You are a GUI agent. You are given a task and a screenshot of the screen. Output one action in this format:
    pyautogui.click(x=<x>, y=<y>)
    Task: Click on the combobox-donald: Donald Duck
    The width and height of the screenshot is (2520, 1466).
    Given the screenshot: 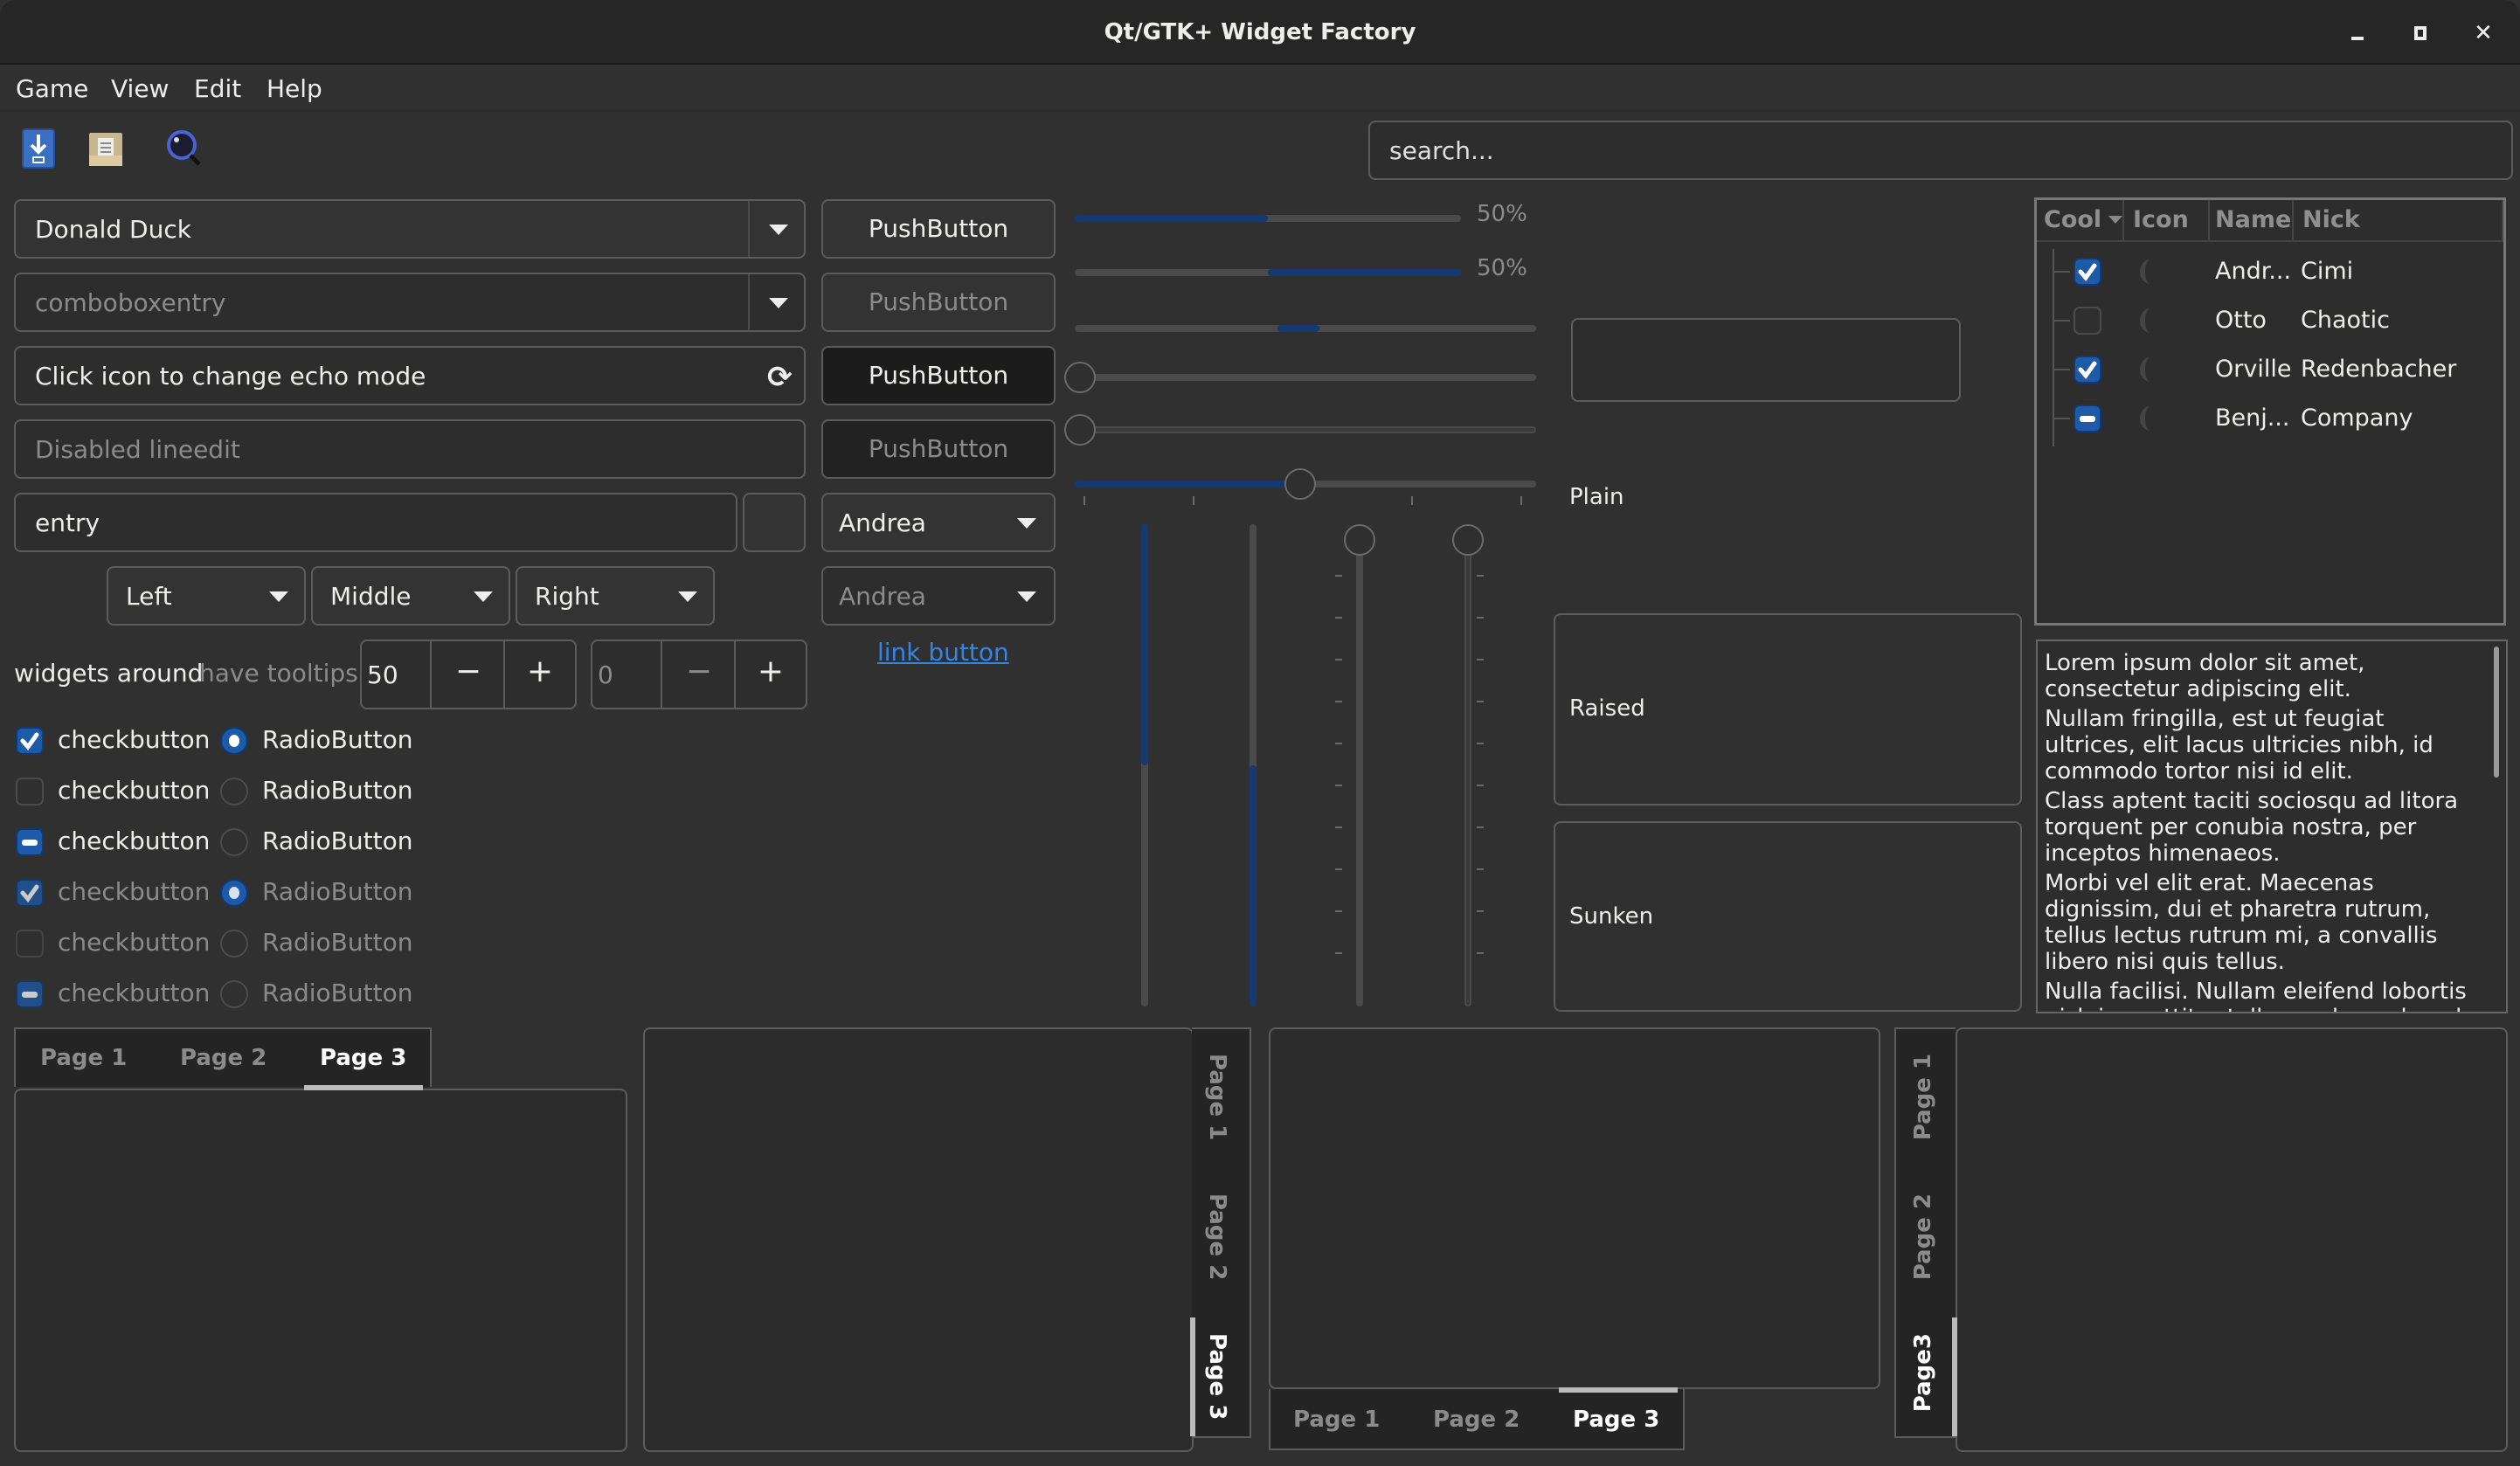 What is the action you would take?
    pyautogui.click(x=410, y=229)
    